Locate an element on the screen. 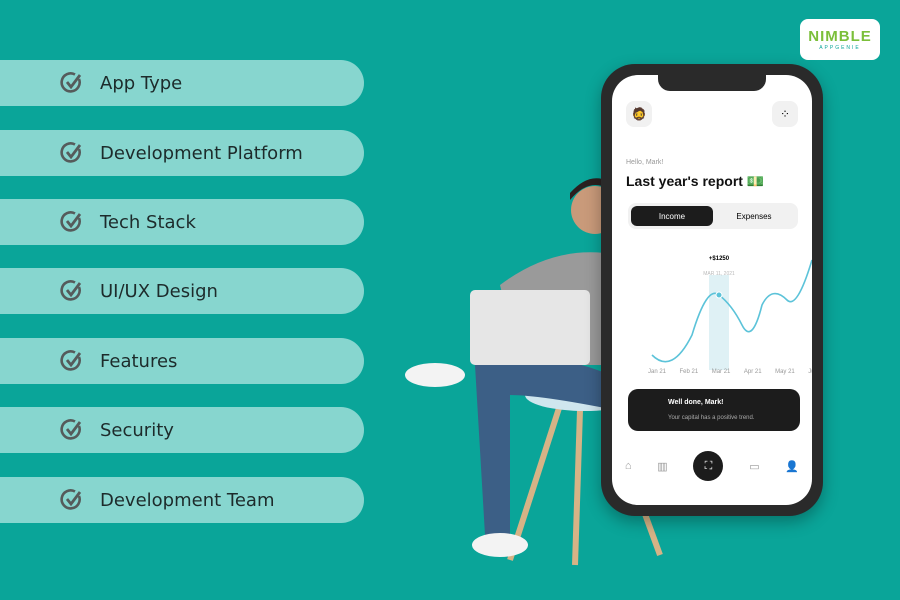  feature-label: Tech Stack is located at coordinates (148, 222).